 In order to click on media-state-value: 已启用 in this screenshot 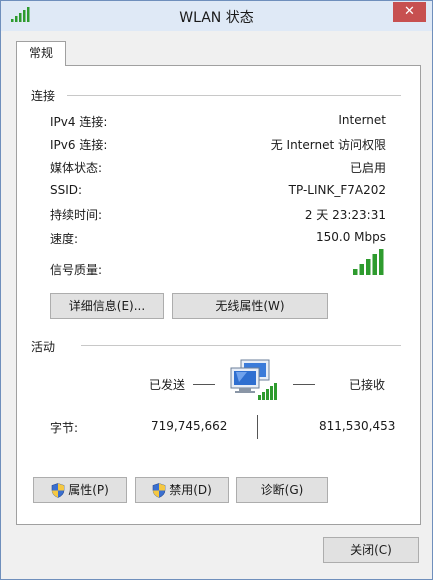, I will do `click(367, 168)`.